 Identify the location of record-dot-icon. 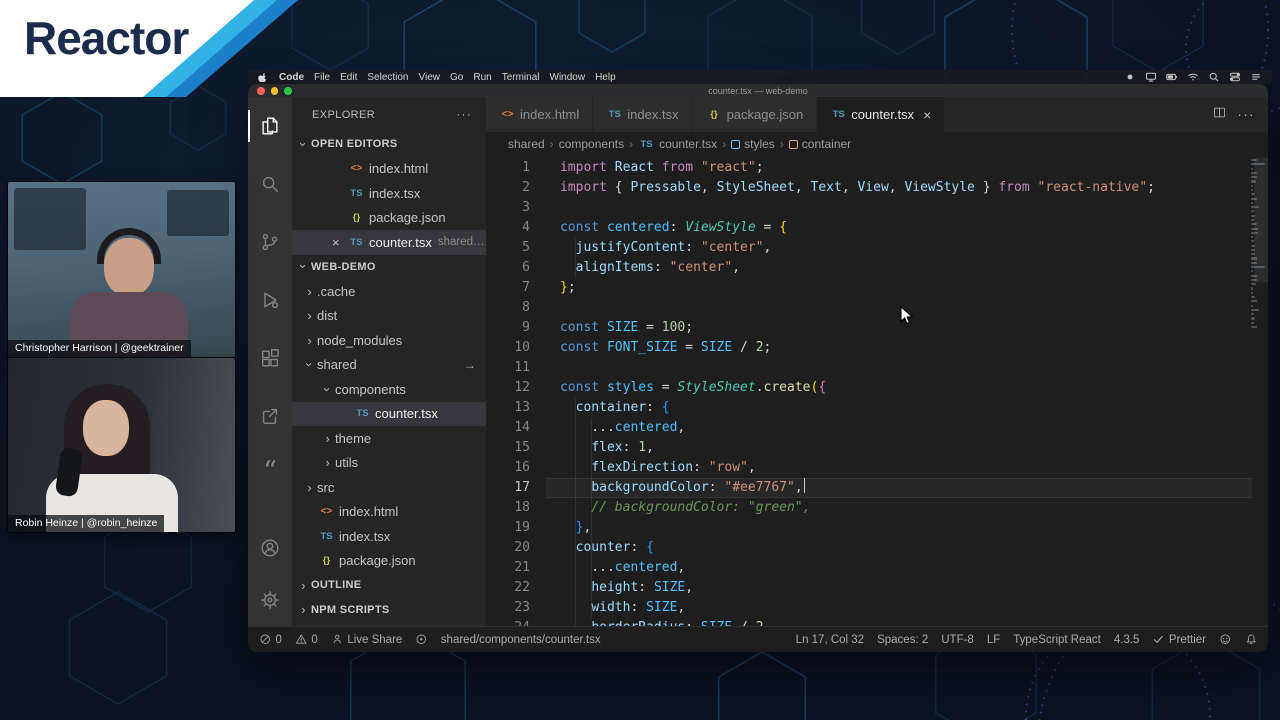
(1130, 77).